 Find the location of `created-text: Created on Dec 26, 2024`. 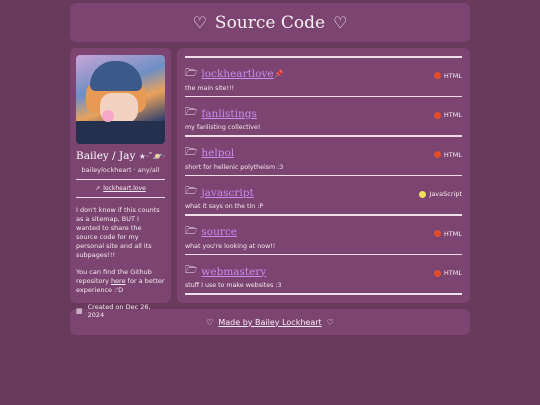

created-text: Created on Dec 26, 2024 is located at coordinates (119, 311).